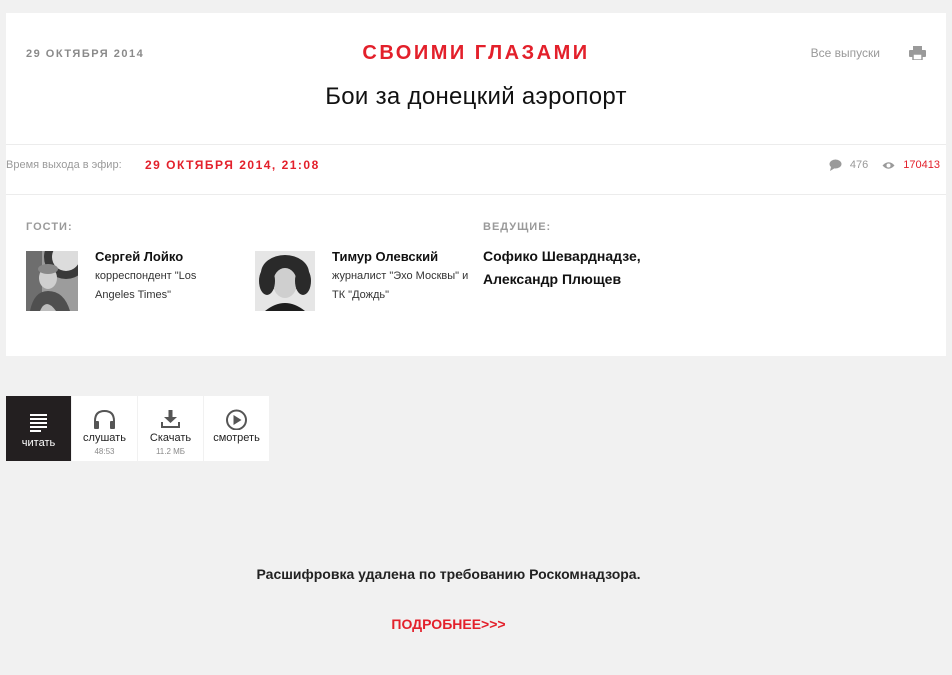 The height and width of the screenshot is (675, 952). I want to click on tab-listen-label: слушать, so click(104, 438).